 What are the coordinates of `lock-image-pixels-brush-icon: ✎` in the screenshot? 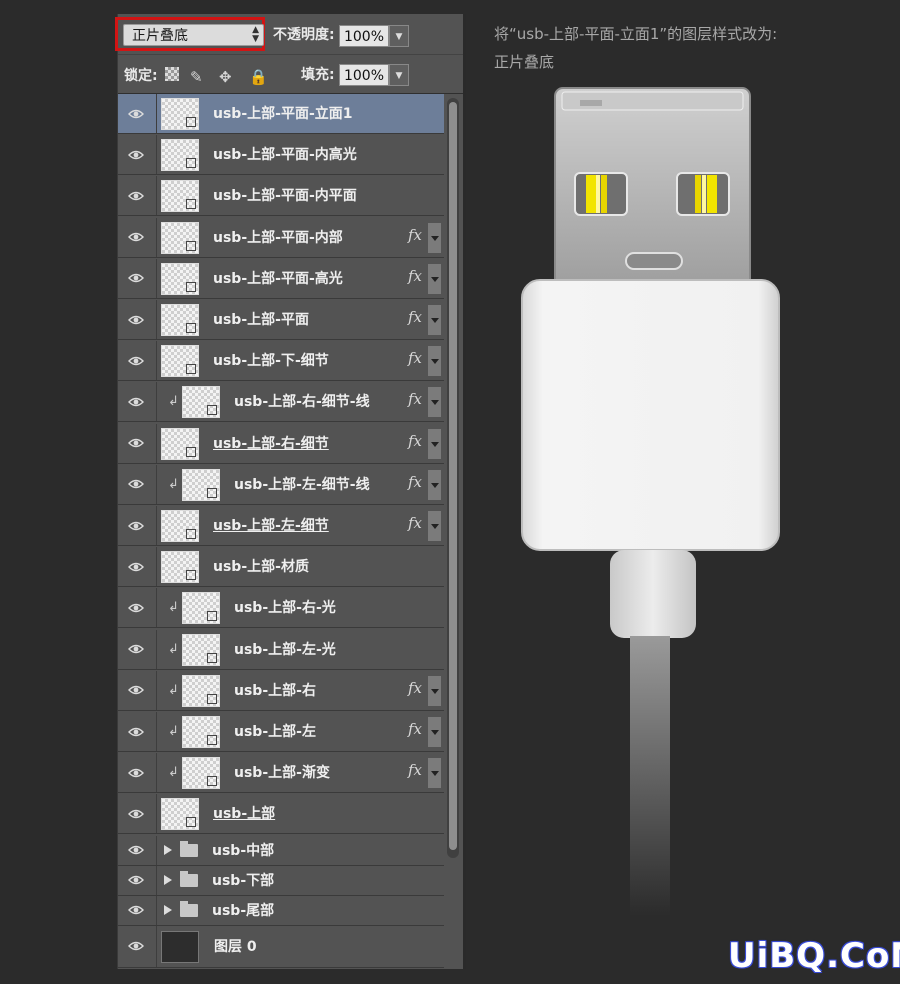 It's located at (196, 77).